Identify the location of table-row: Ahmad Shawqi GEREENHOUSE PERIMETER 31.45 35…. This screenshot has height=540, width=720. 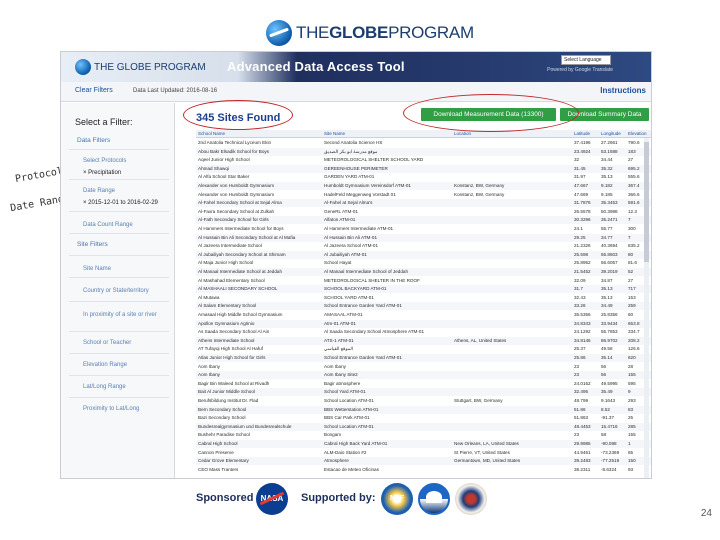
(423, 168).